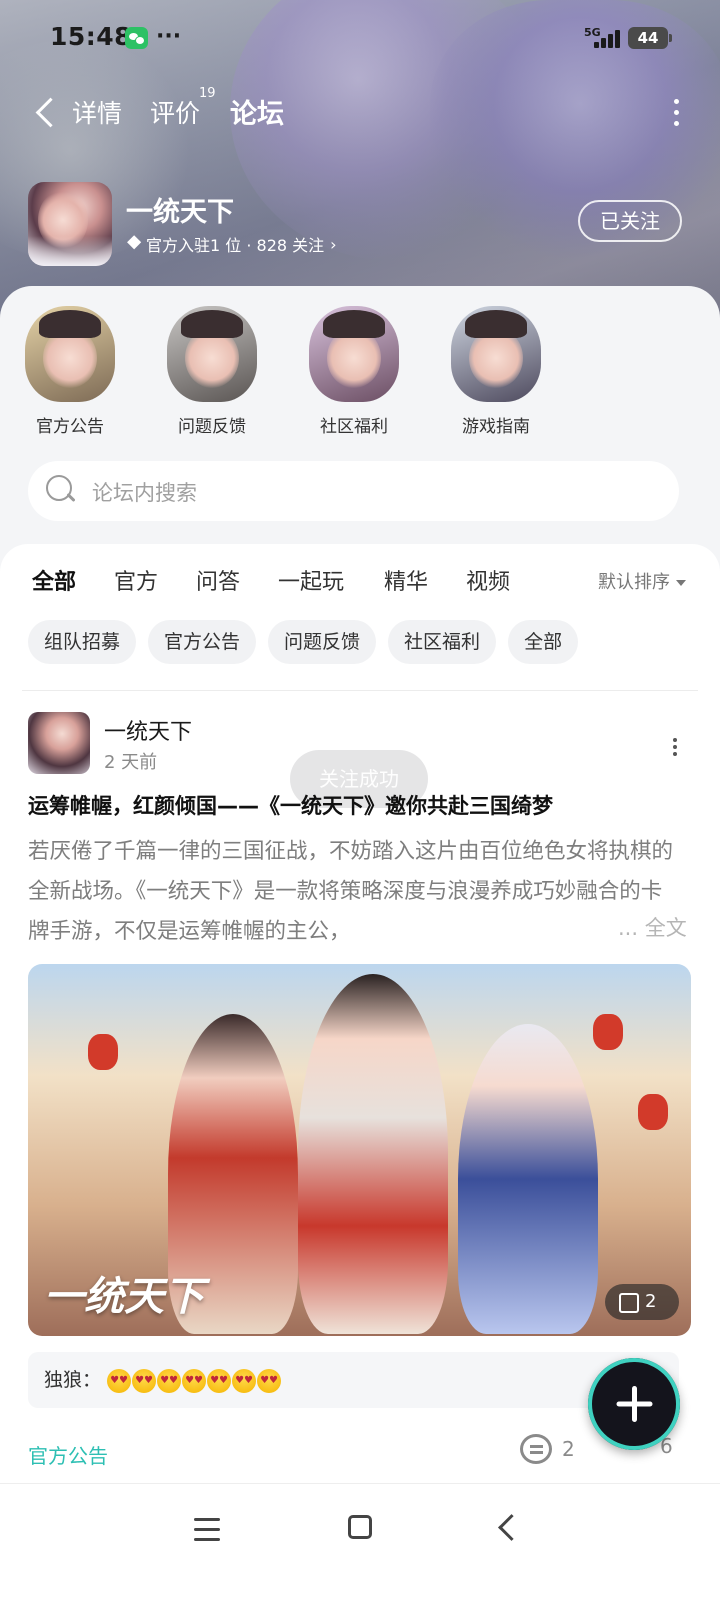  I want to click on post-tag: 官方公告, so click(68, 1454).